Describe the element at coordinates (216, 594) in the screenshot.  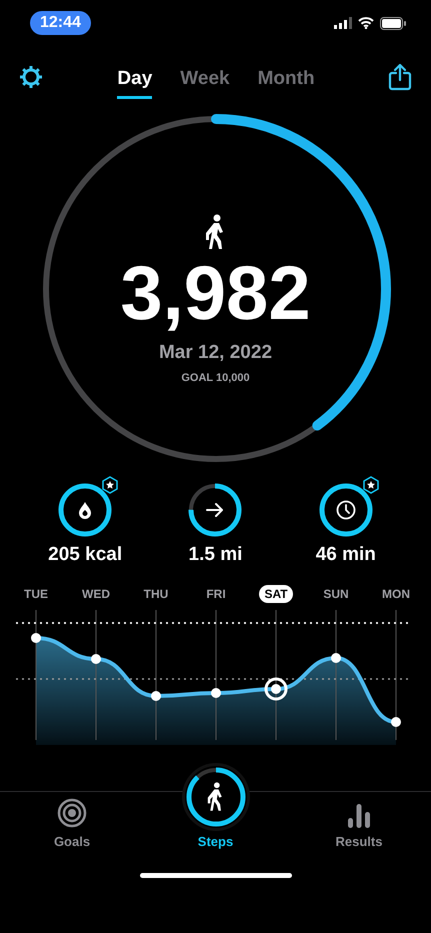
I see `day-label: FRI` at that location.